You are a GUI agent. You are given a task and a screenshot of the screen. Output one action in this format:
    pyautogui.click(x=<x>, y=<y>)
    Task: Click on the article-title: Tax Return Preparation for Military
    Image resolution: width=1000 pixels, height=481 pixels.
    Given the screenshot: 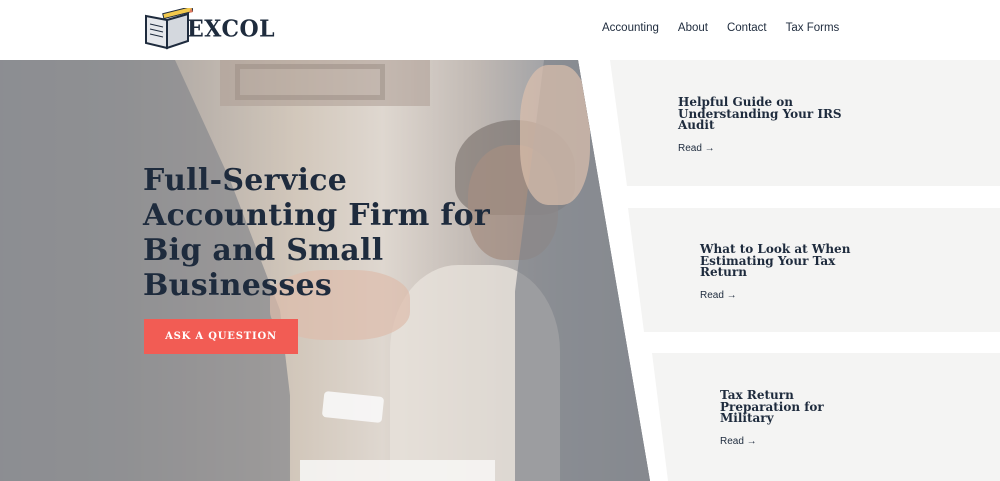 What is the action you would take?
    pyautogui.click(x=772, y=406)
    